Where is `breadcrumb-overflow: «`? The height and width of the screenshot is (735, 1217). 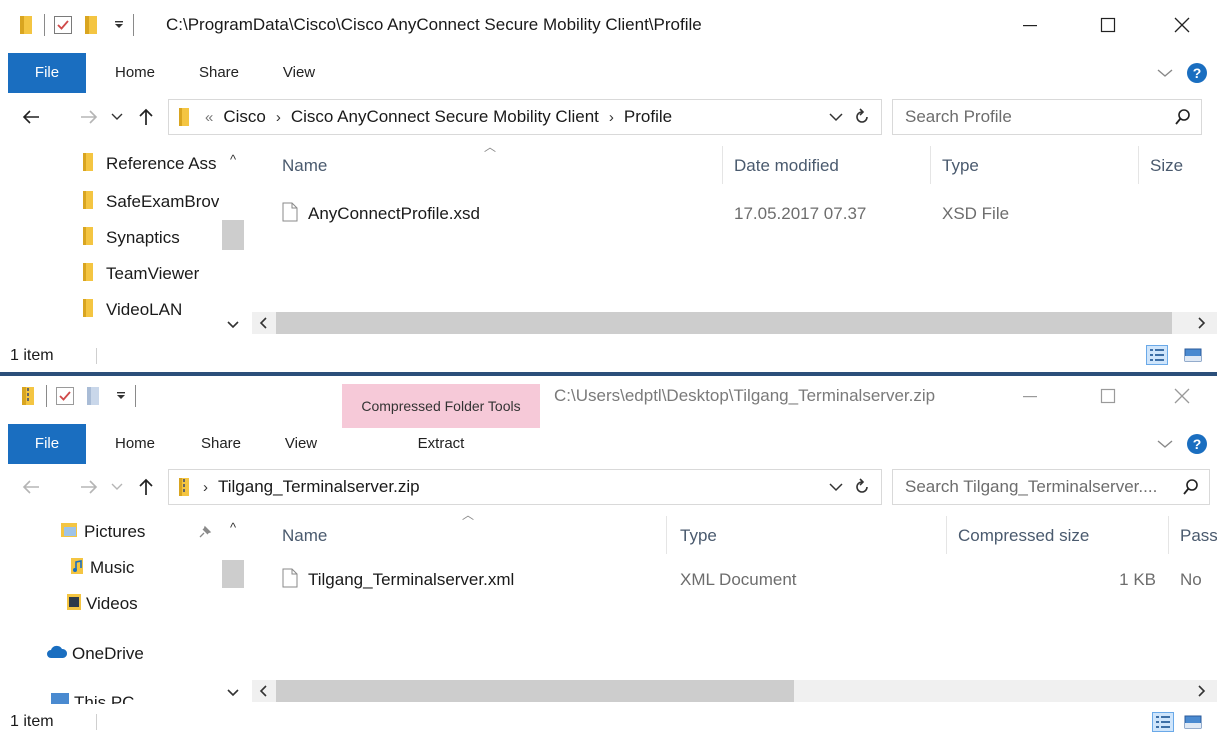 breadcrumb-overflow: « is located at coordinates (209, 117).